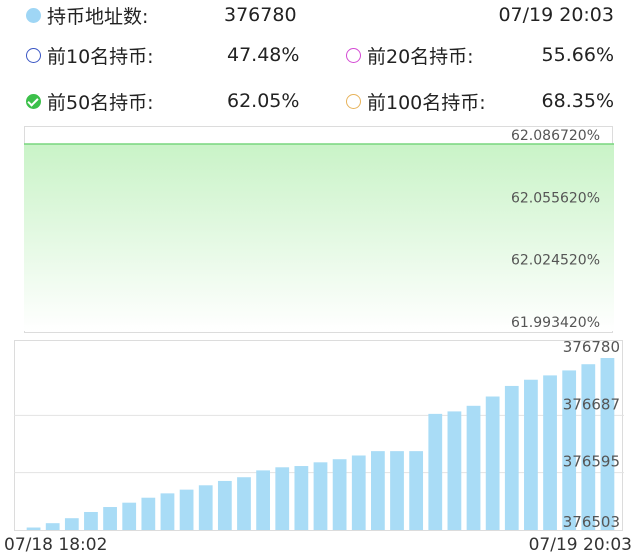 Image resolution: width=640 pixels, height=557 pixels. What do you see at coordinates (320, 16) in the screenshot?
I see `holders-row: 持币地址数: 376780 07/19 20:03` at bounding box center [320, 16].